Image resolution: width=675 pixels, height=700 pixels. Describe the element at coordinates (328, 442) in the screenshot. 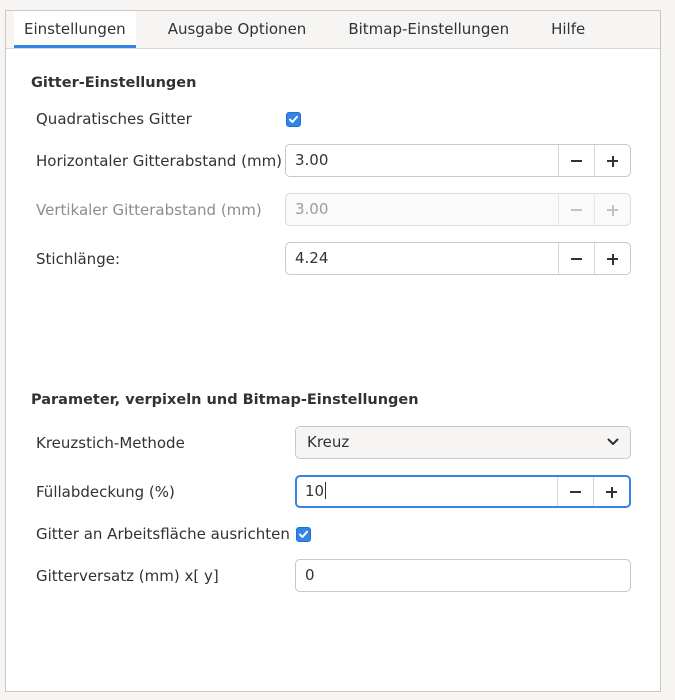

I see `cross-method-selected: Kreuz` at that location.